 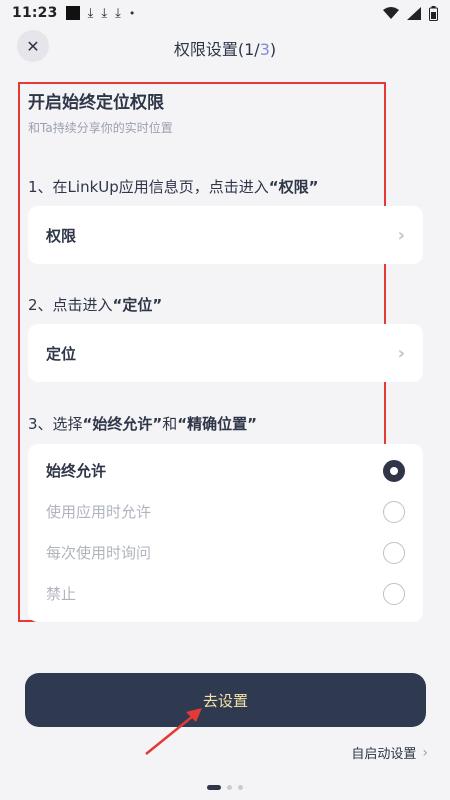 I want to click on signal-icon, so click(x=414, y=13).